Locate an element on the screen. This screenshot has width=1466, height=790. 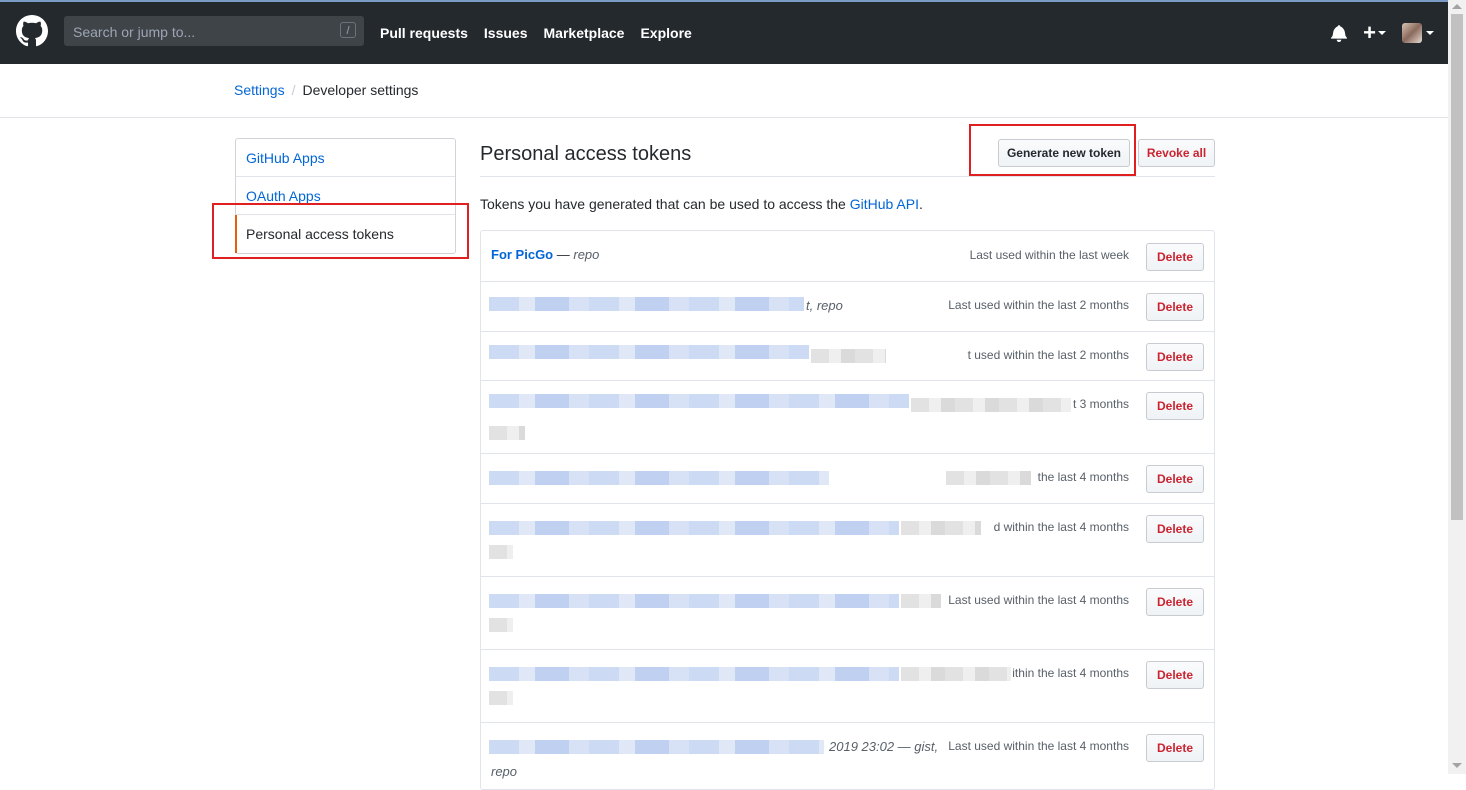
github-api-link: GitHub API is located at coordinates (884, 204).